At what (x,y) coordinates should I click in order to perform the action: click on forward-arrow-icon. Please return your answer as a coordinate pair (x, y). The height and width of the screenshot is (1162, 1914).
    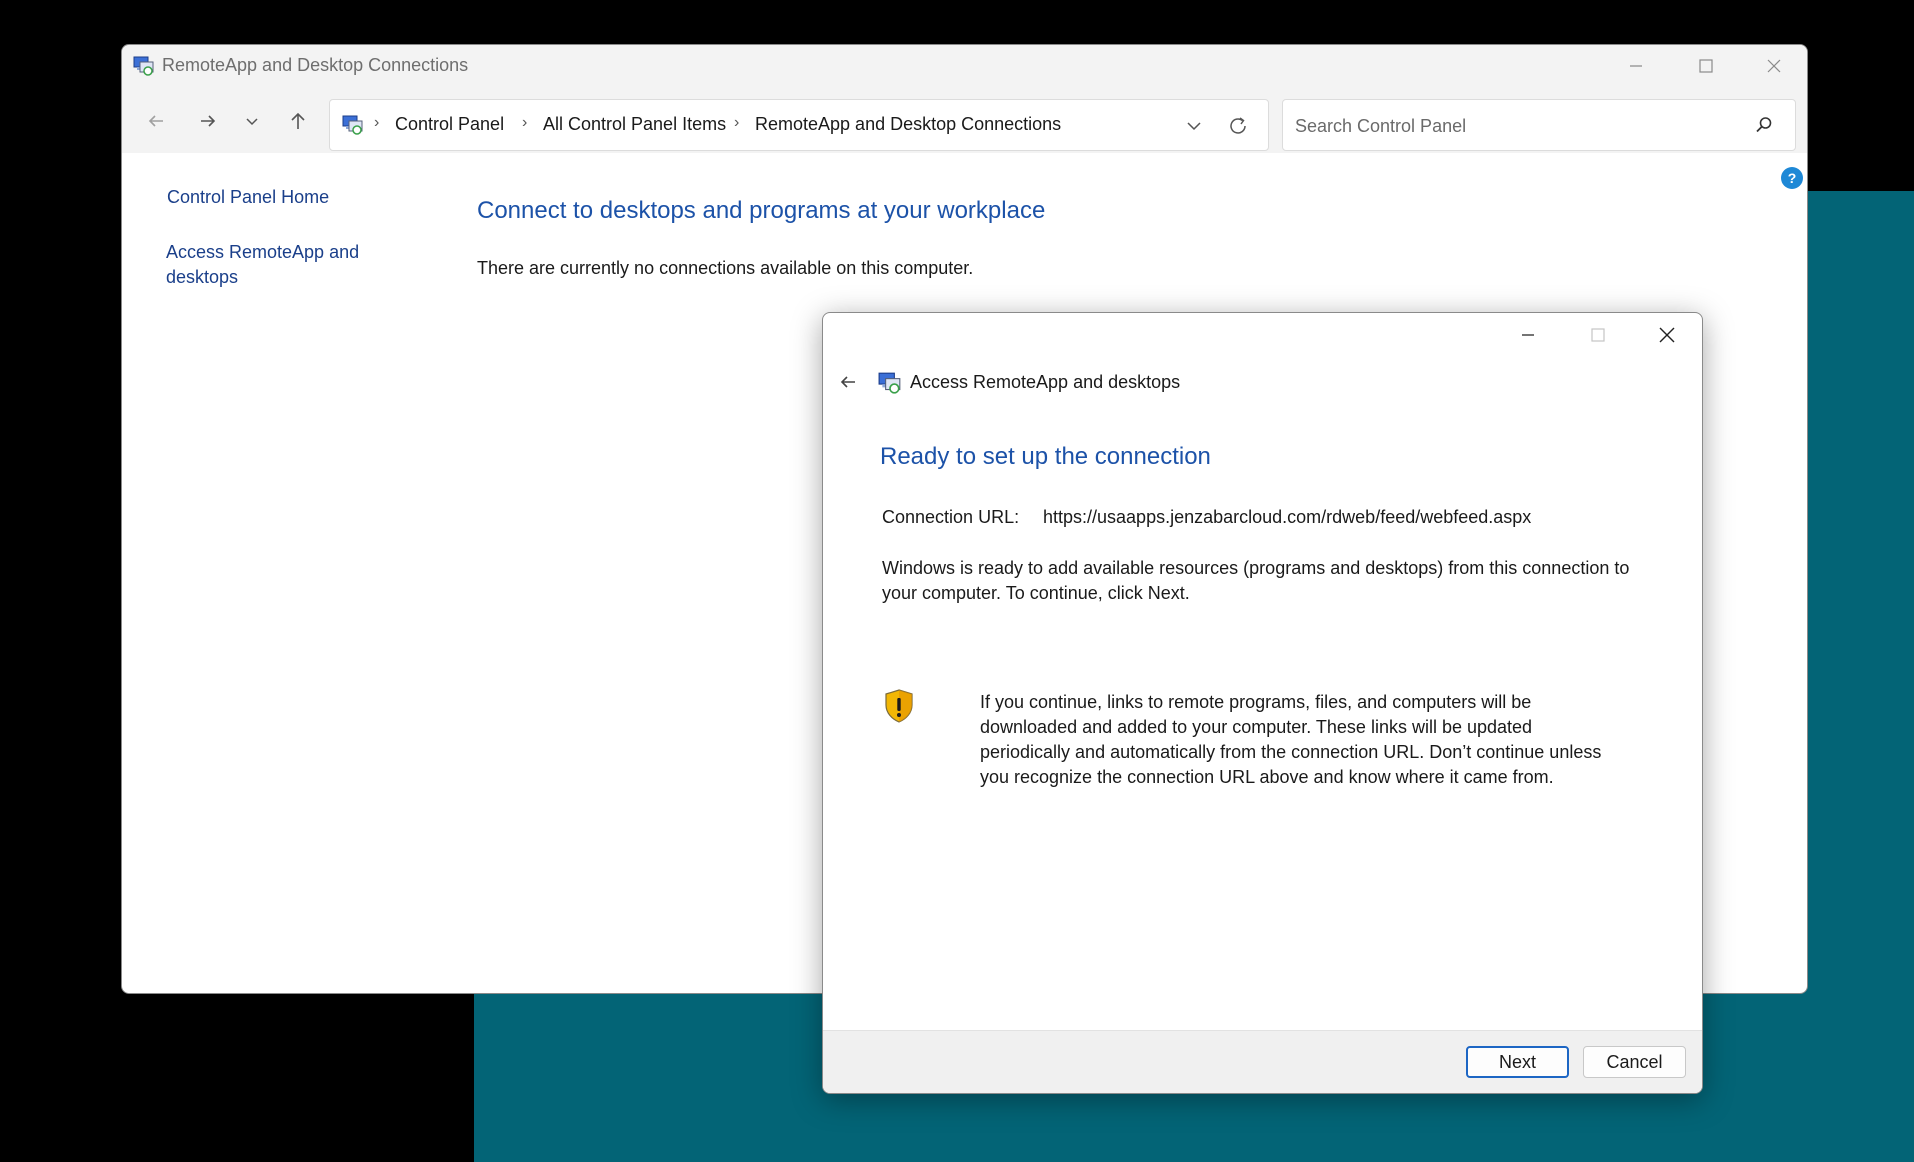
    Looking at the image, I should click on (208, 121).